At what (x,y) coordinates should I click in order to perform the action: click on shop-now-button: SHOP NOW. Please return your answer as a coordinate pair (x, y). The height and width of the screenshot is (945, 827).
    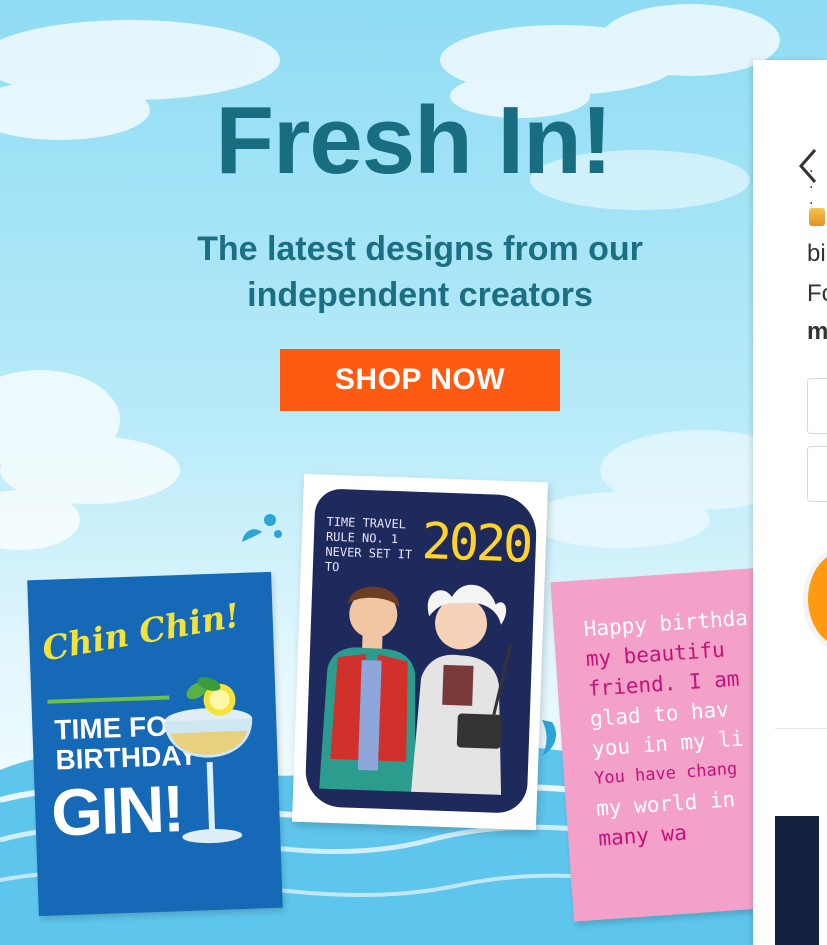
    Looking at the image, I should click on (420, 380).